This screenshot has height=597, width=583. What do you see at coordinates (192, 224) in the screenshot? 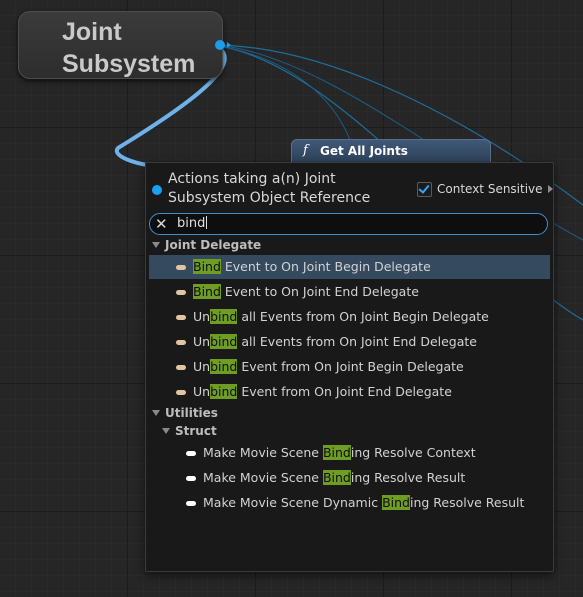
I see `search-input: bind` at bounding box center [192, 224].